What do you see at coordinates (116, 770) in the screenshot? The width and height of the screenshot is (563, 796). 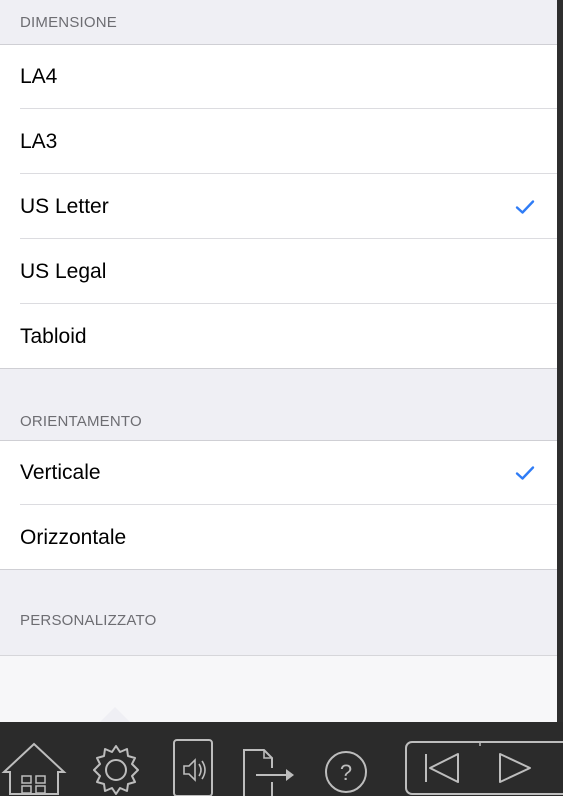 I see `gear-icon` at bounding box center [116, 770].